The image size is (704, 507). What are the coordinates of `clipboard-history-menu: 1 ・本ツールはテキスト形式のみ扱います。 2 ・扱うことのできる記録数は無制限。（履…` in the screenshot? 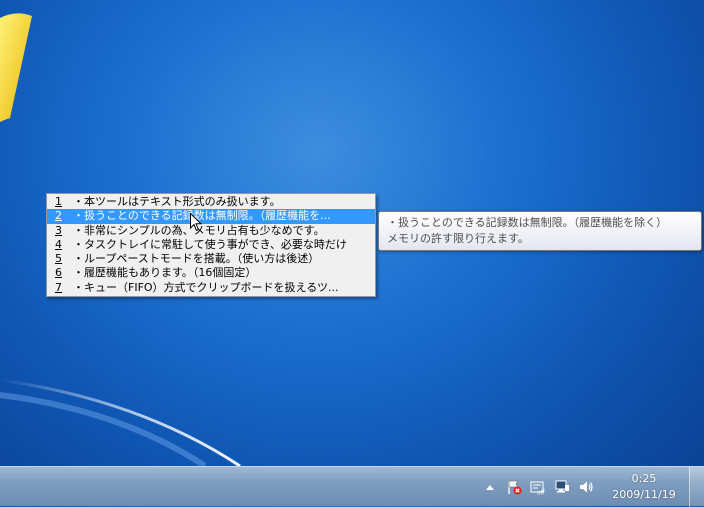 It's located at (211, 245).